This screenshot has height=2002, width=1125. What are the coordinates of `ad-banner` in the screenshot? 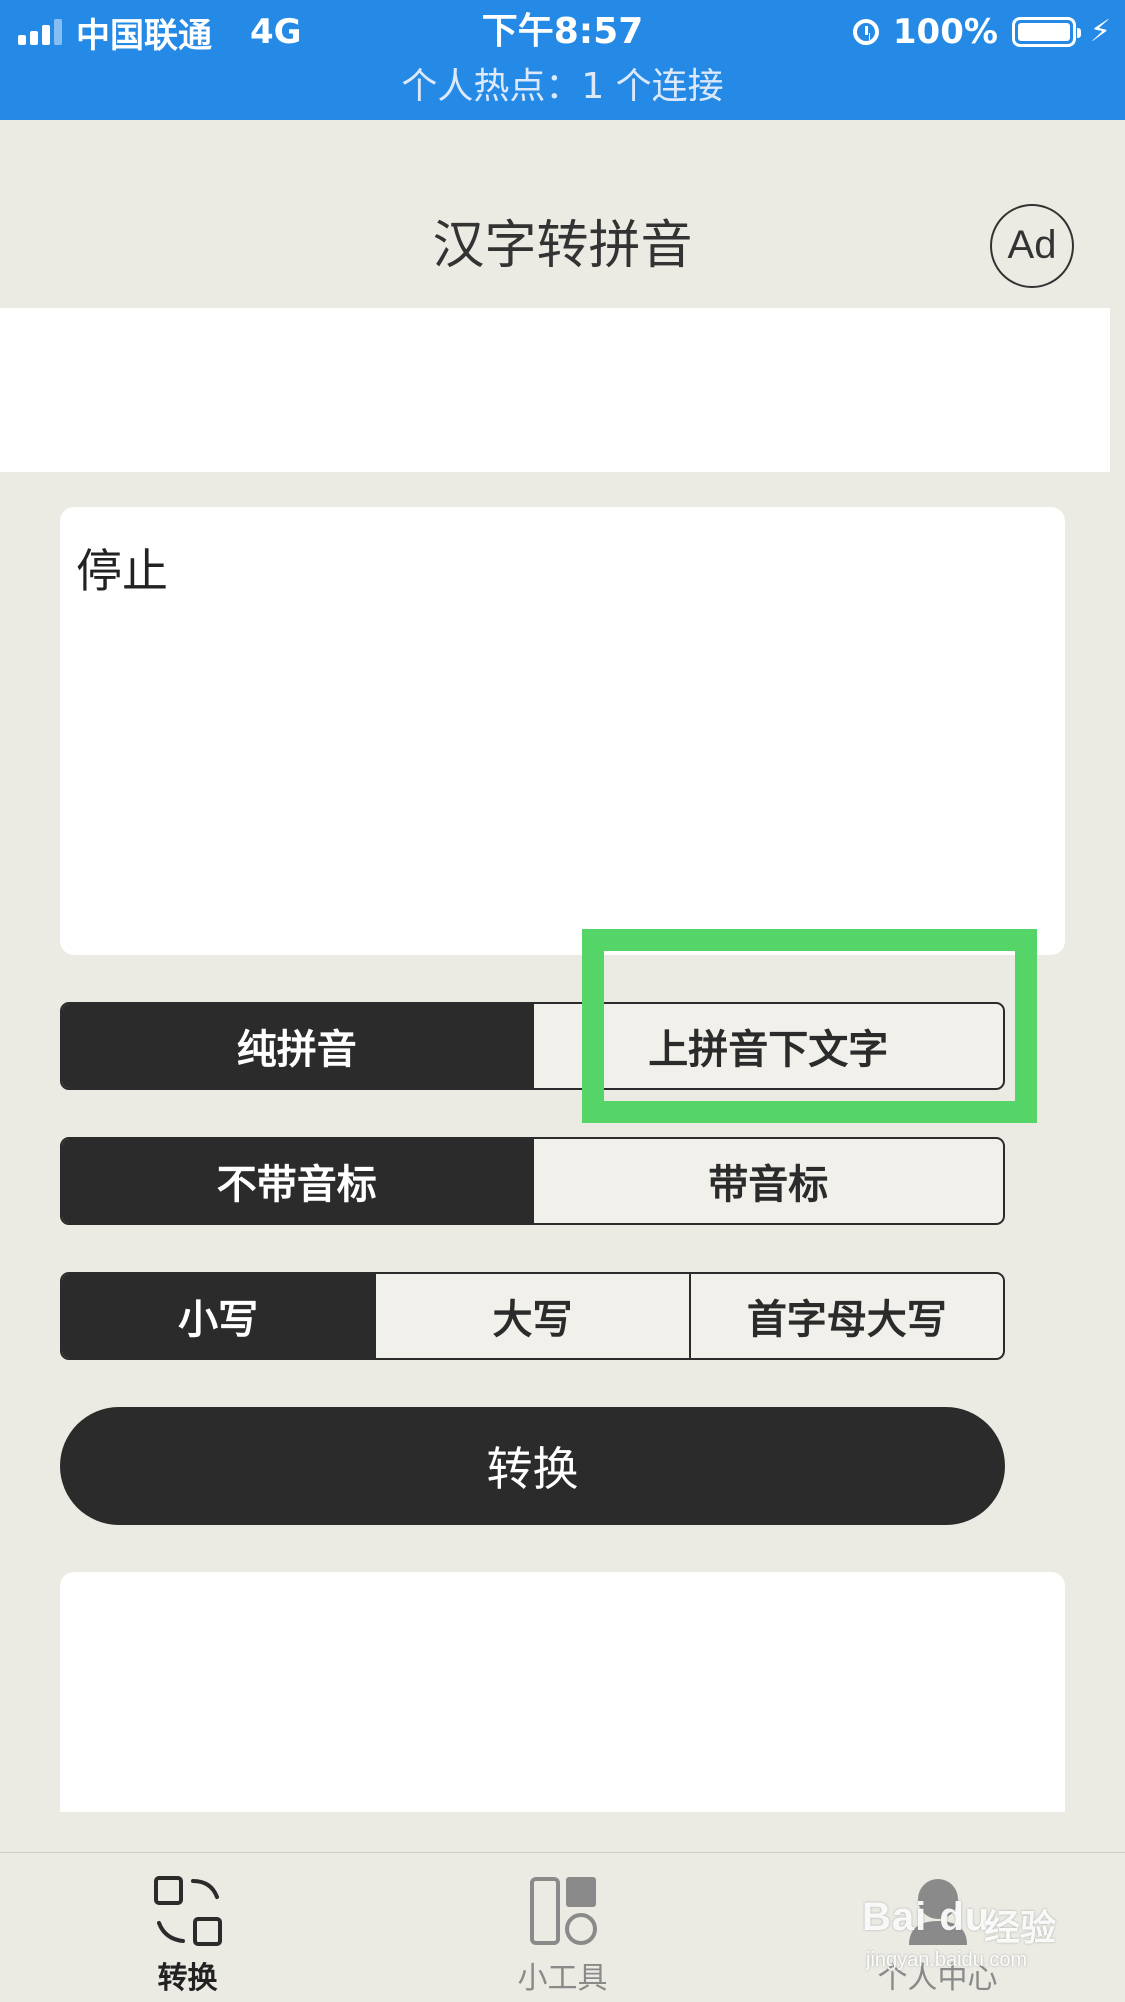 It's located at (555, 390).